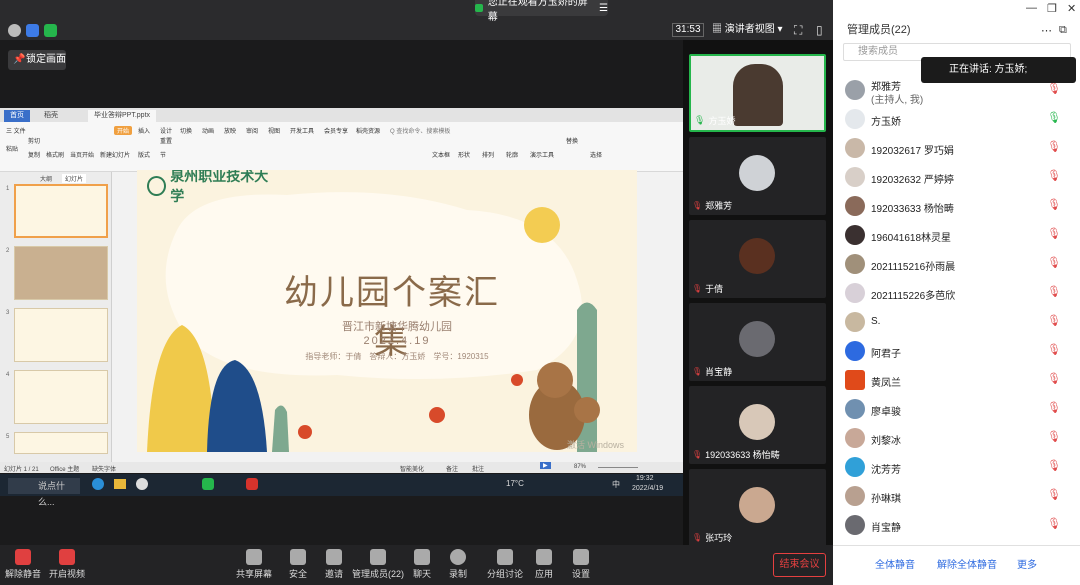  I want to click on menu-design: 设计, so click(166, 130).